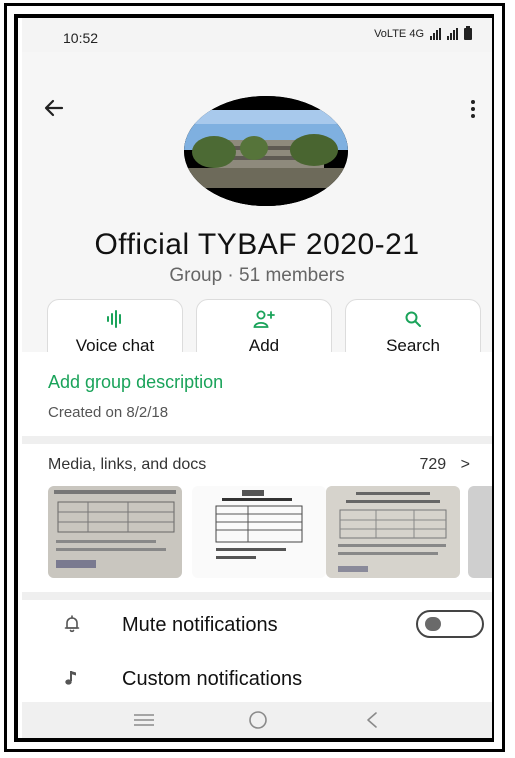 This screenshot has height=758, width=515. I want to click on navigation-bar, so click(257, 720).